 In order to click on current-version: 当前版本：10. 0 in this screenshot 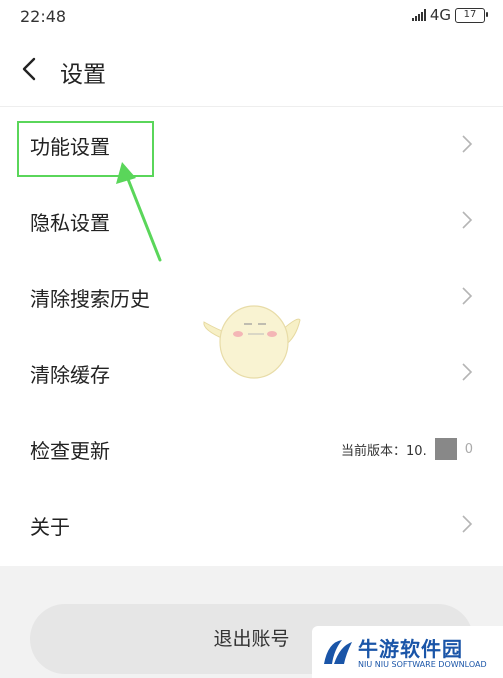, I will do `click(407, 449)`.